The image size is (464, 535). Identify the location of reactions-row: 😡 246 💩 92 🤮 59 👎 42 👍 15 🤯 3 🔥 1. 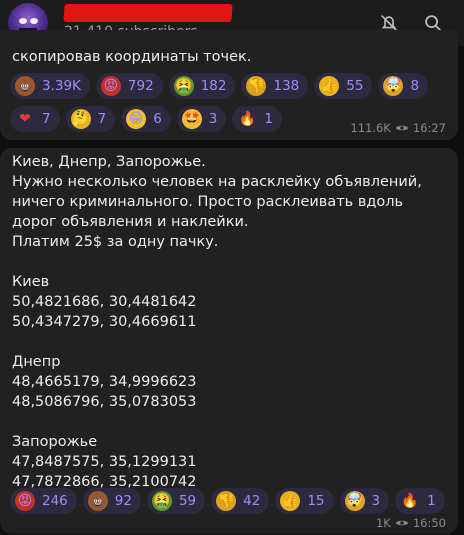
(227, 501).